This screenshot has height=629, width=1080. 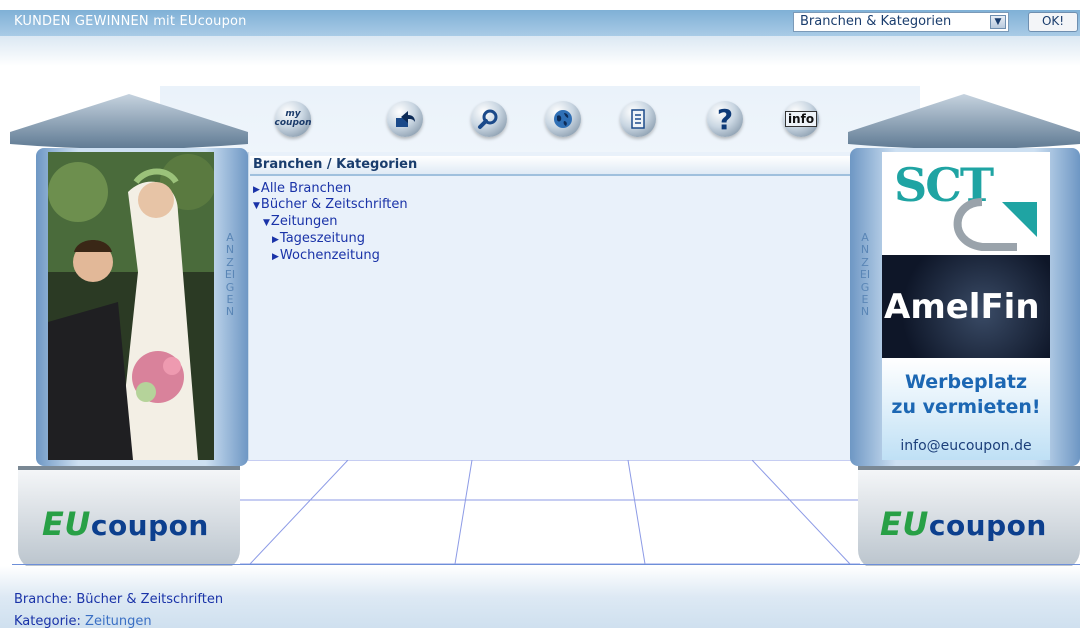 I want to click on floor-grid, so click(x=550, y=512).